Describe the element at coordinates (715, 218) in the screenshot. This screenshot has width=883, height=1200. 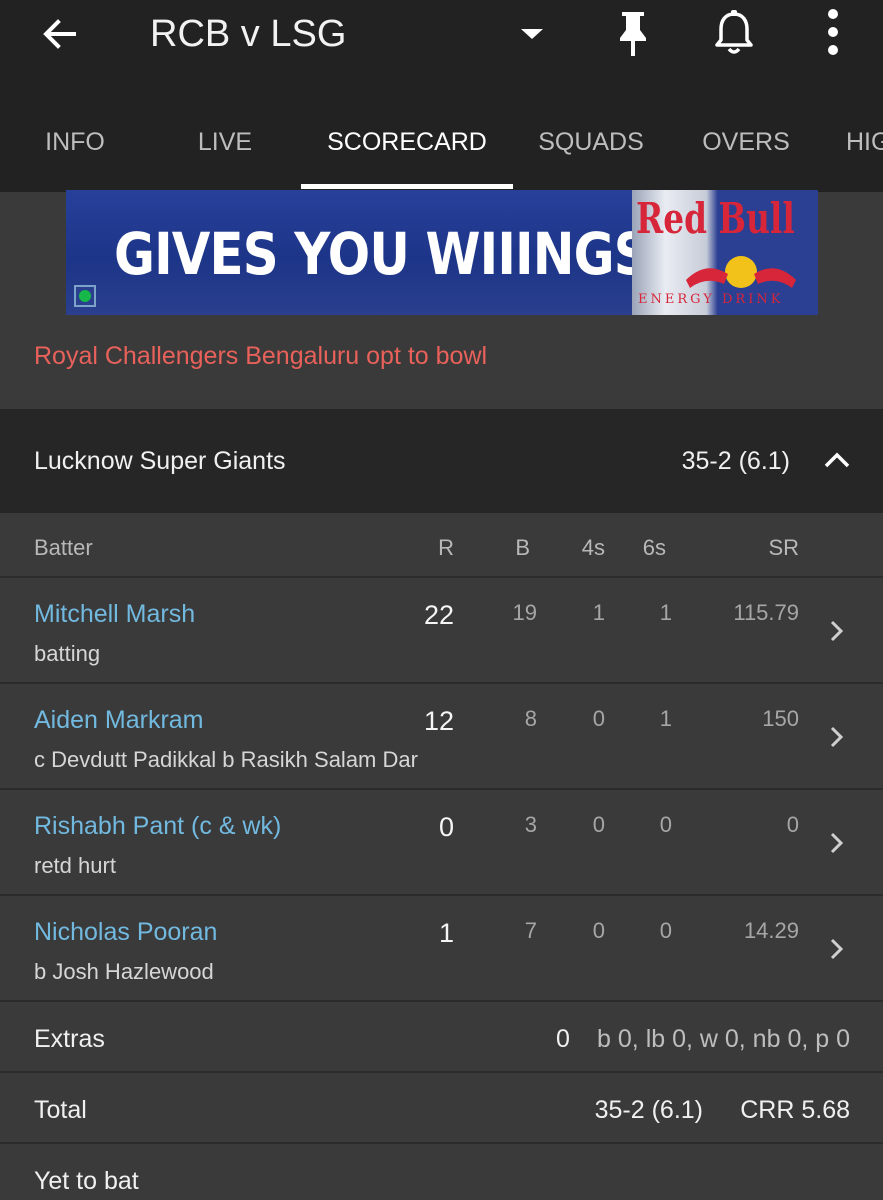
I see `ad-brand: Red Bull` at that location.